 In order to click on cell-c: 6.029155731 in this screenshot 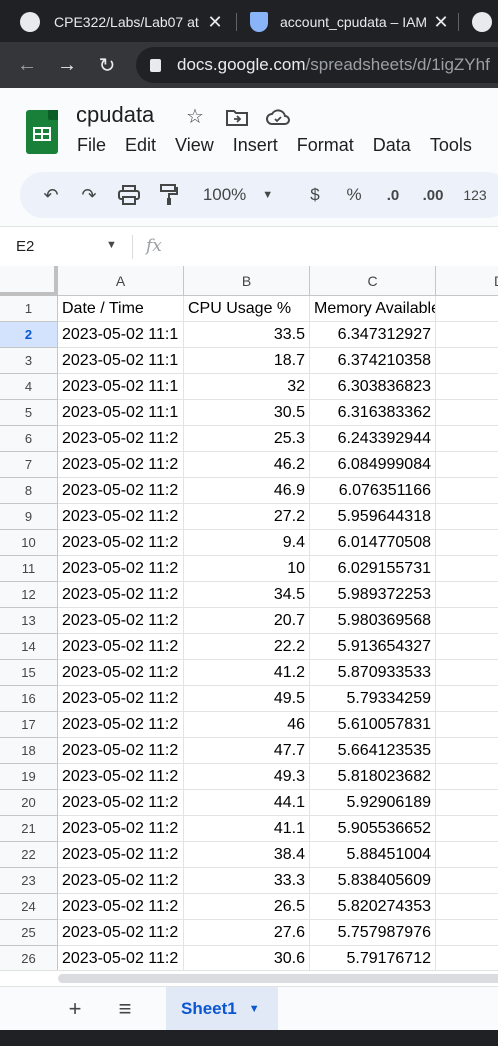, I will do `click(373, 569)`.